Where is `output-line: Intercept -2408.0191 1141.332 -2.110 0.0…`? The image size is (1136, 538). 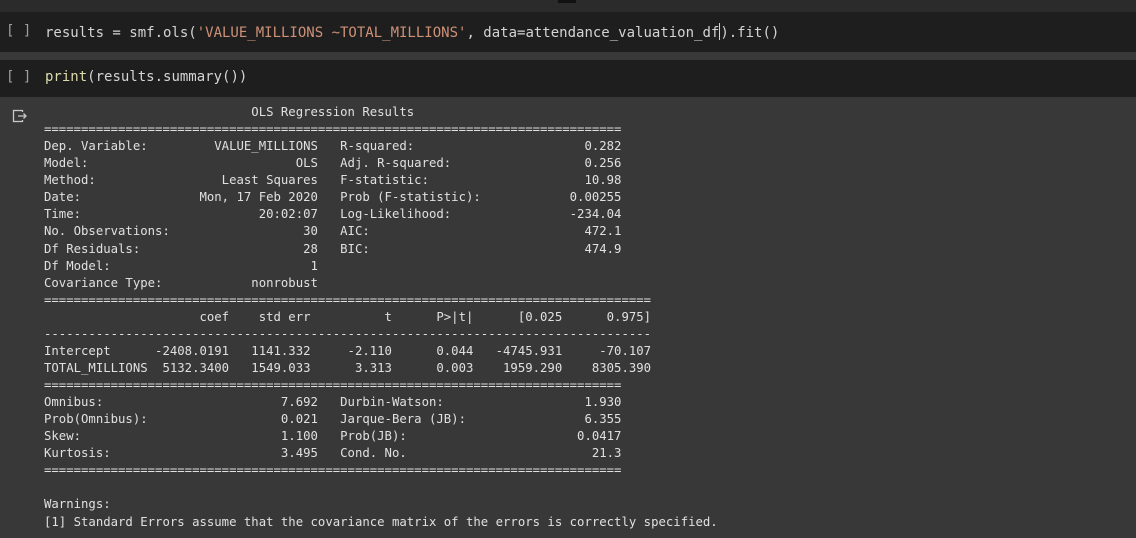 output-line: Intercept -2408.0191 1141.332 -2.110 0.0… is located at coordinates (348, 350).